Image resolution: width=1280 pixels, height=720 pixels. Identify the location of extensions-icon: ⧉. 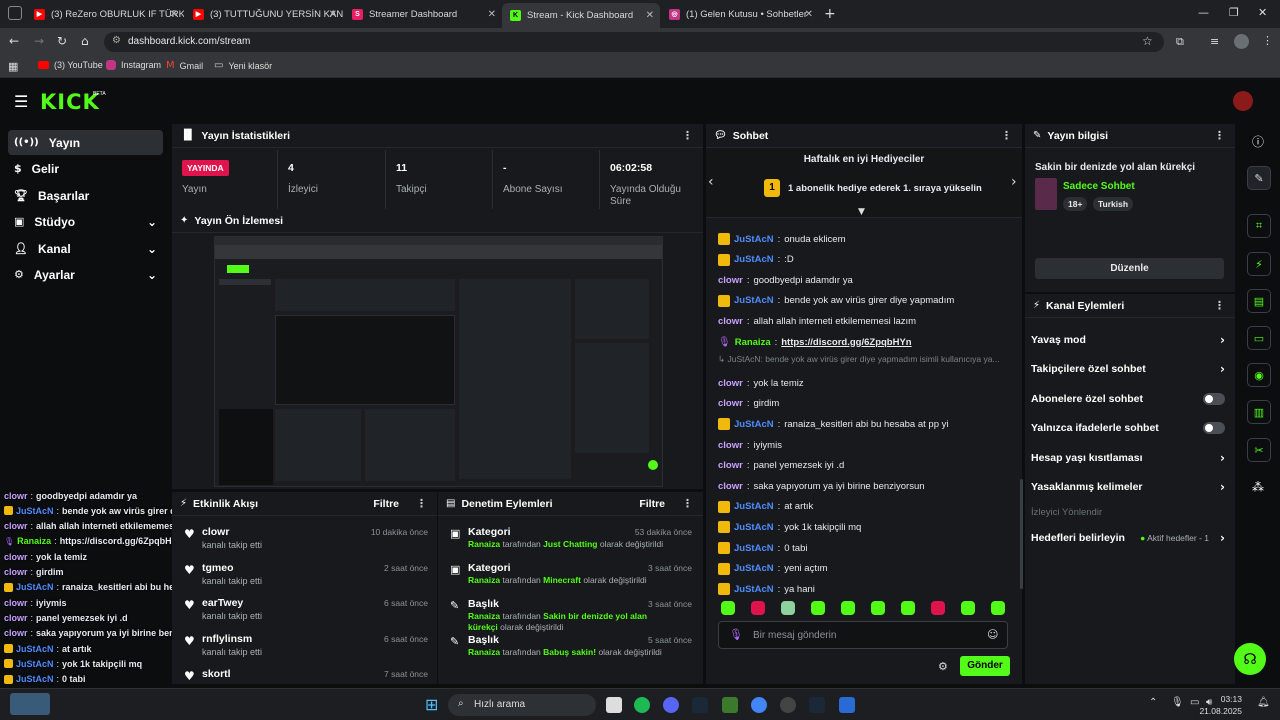
(1180, 42).